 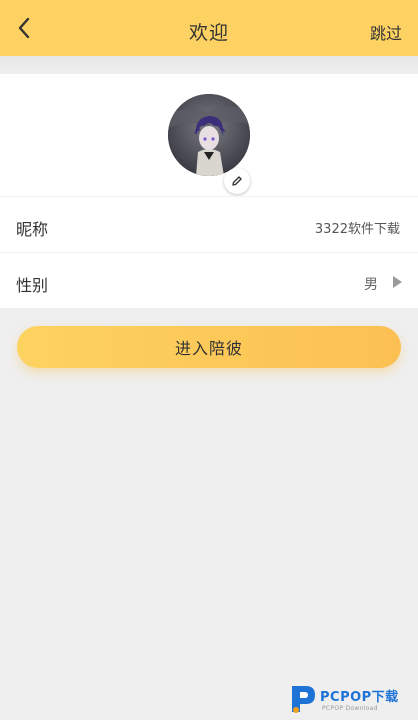 What do you see at coordinates (397, 282) in the screenshot?
I see `triangle-right-icon` at bounding box center [397, 282].